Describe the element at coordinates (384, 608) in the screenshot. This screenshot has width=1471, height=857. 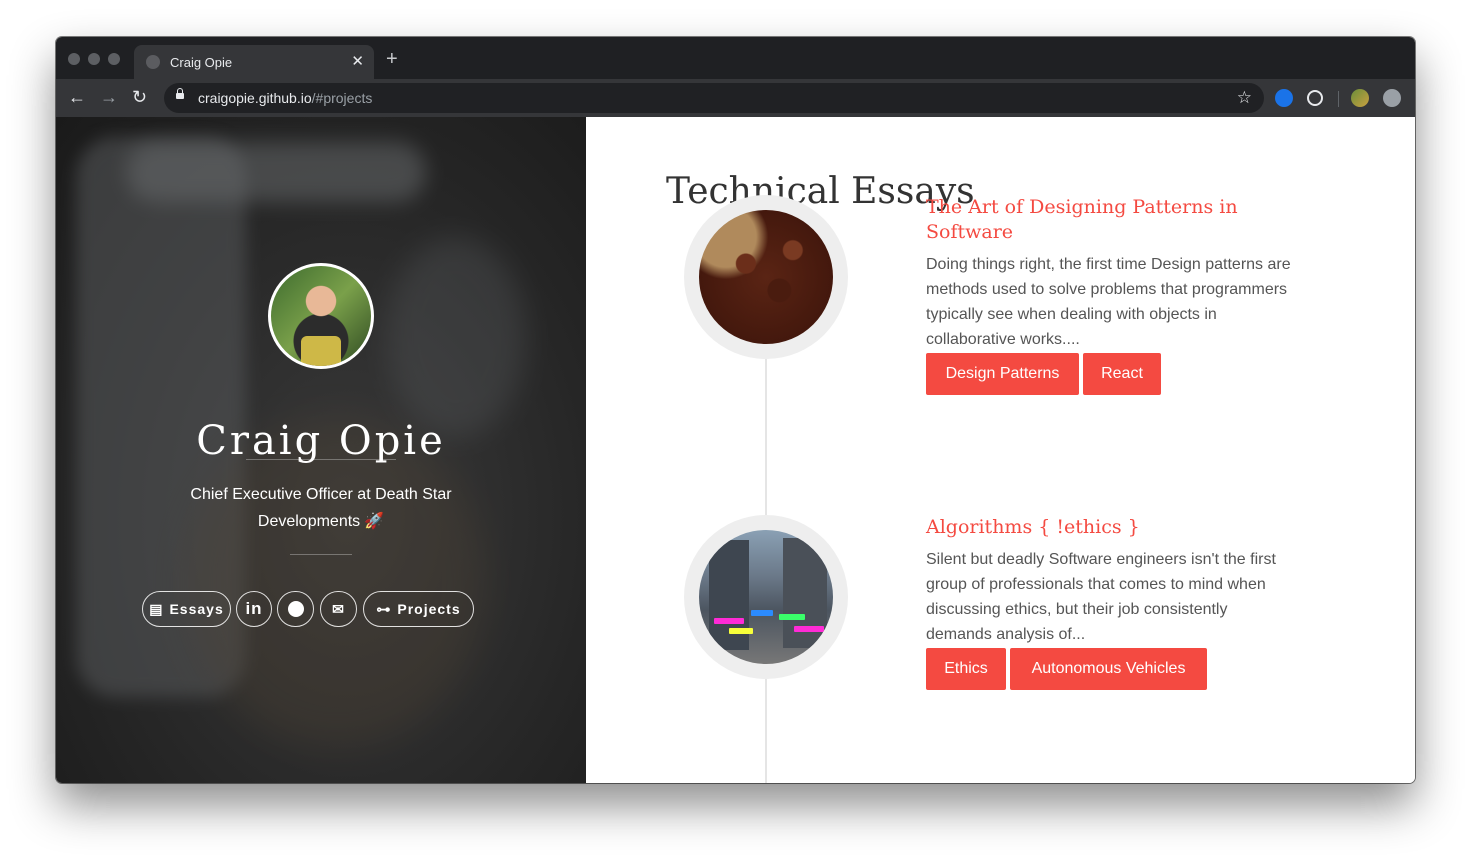
I see `sitemap-icon: ⊶` at that location.